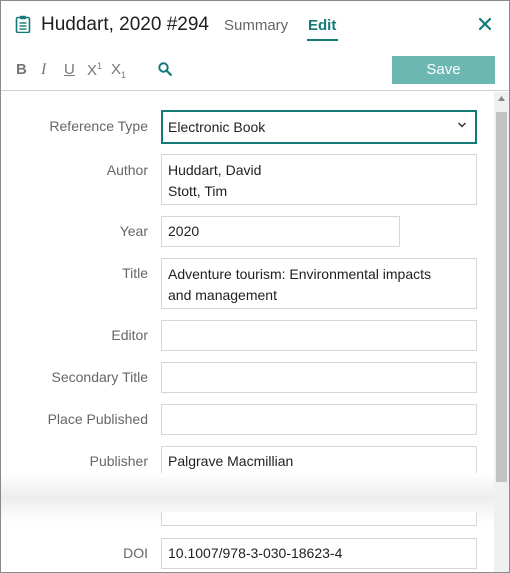 This screenshot has height=573, width=510. What do you see at coordinates (299, 274) in the screenshot?
I see `title-line-1: Adventure tourism: Environmental impacts` at bounding box center [299, 274].